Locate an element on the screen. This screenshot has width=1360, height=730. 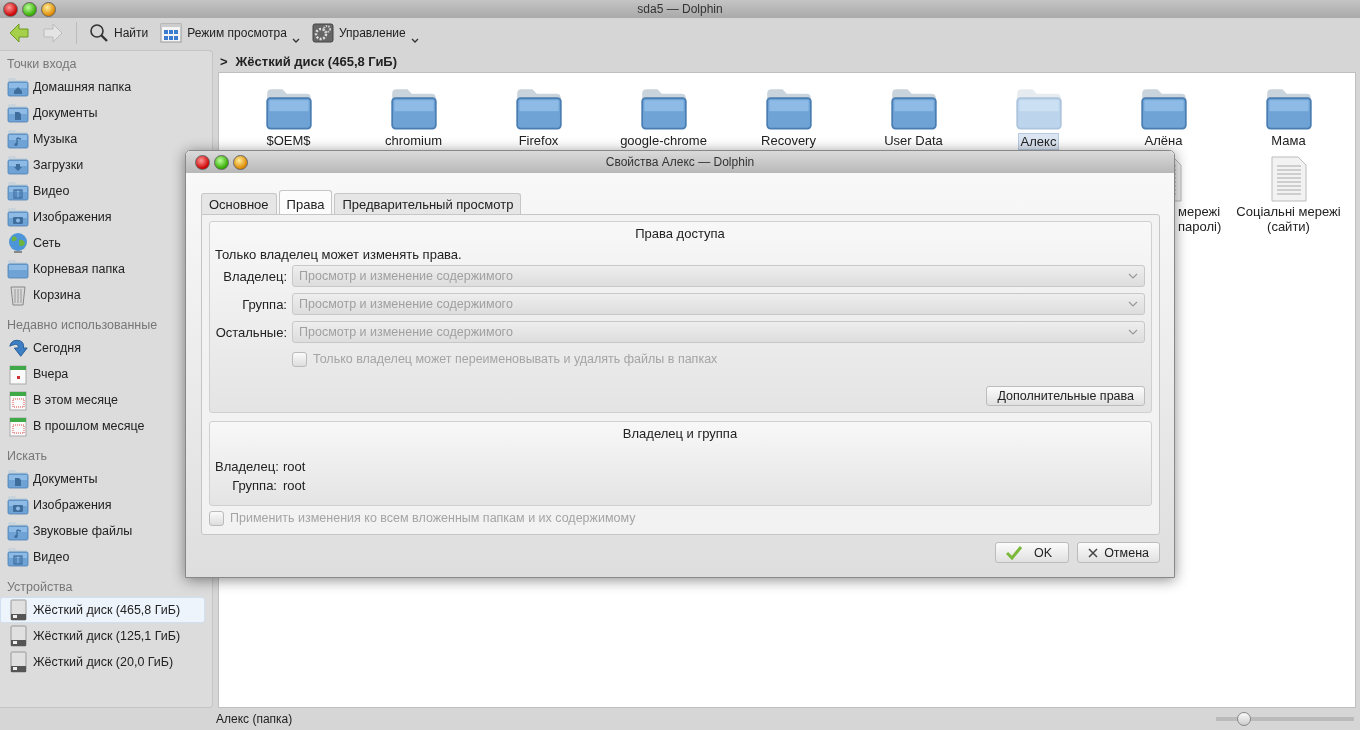
tab: Основное is located at coordinates (239, 203).